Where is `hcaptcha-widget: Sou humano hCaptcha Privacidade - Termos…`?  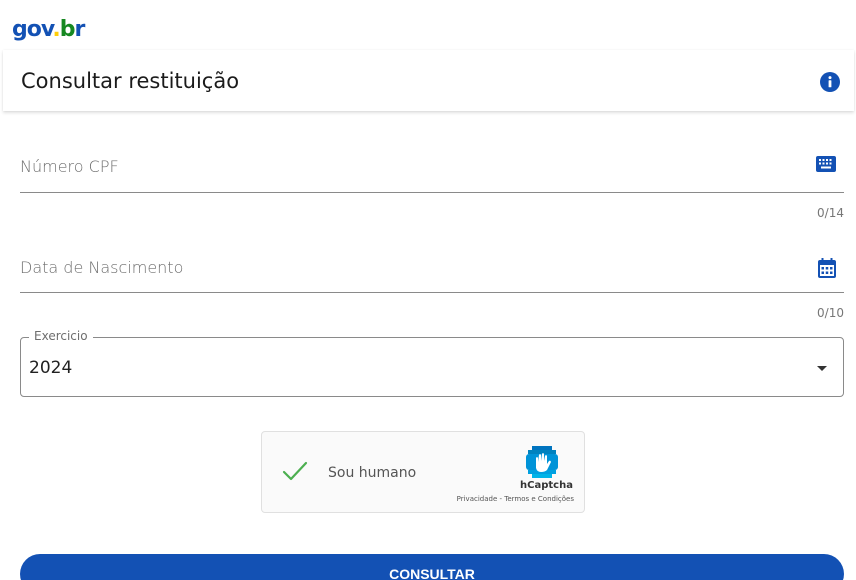 hcaptcha-widget: Sou humano hCaptcha Privacidade - Termos… is located at coordinates (423, 472).